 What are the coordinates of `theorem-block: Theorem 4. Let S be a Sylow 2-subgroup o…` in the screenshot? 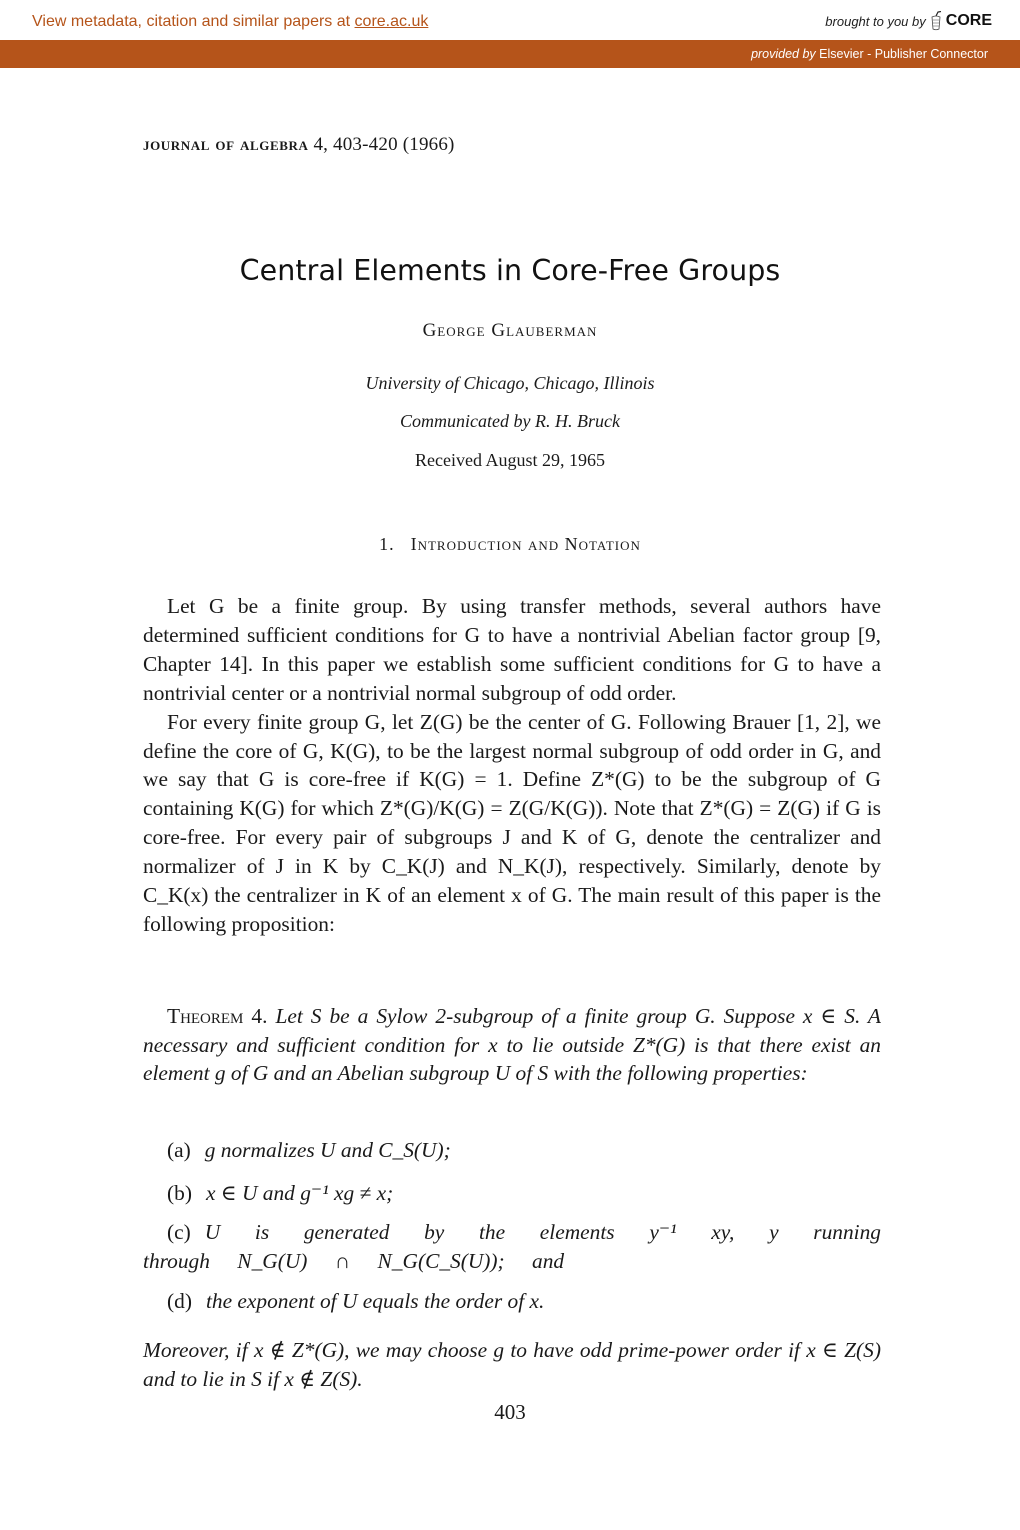 It's located at (512, 1045).